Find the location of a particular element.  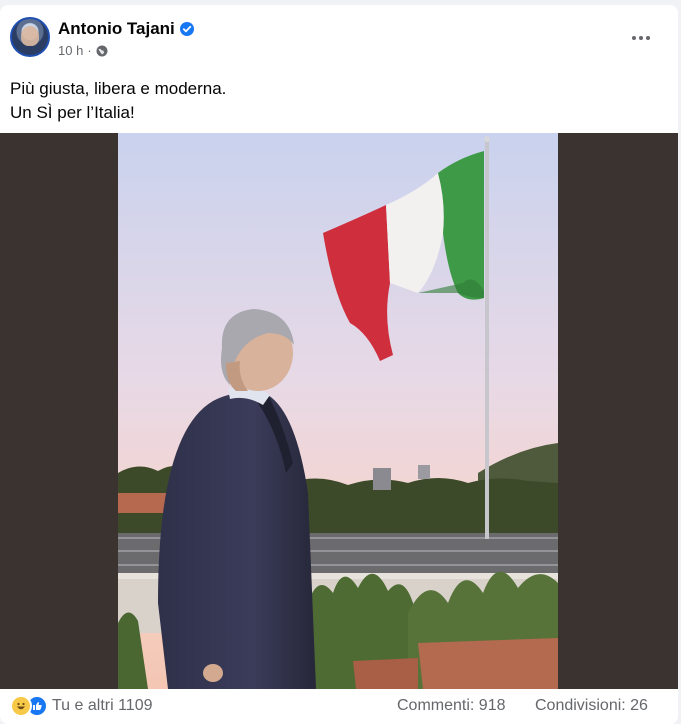

haha-reaction-icon is located at coordinates (21, 706).